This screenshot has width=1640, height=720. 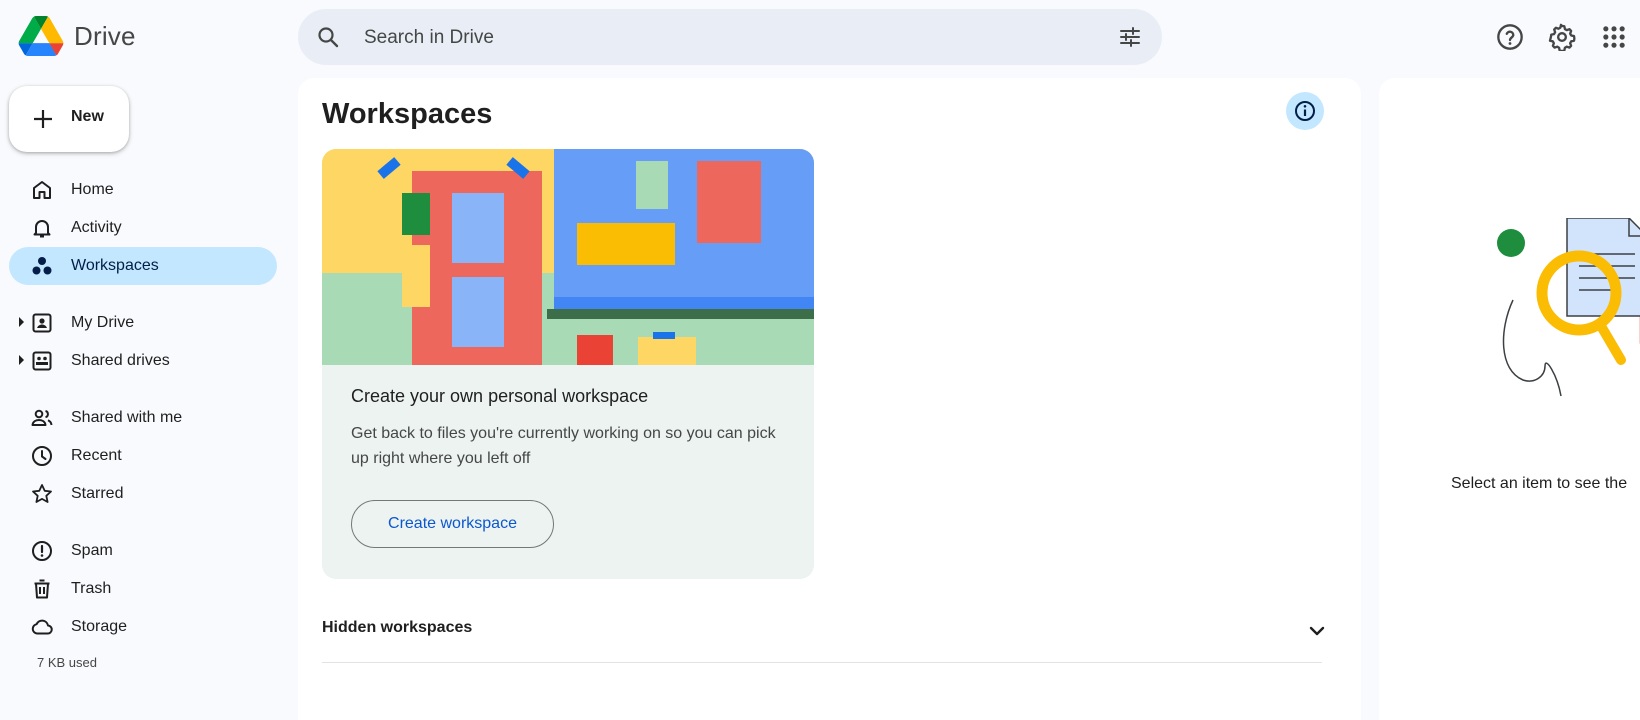 I want to click on people-icon, so click(x=42, y=417).